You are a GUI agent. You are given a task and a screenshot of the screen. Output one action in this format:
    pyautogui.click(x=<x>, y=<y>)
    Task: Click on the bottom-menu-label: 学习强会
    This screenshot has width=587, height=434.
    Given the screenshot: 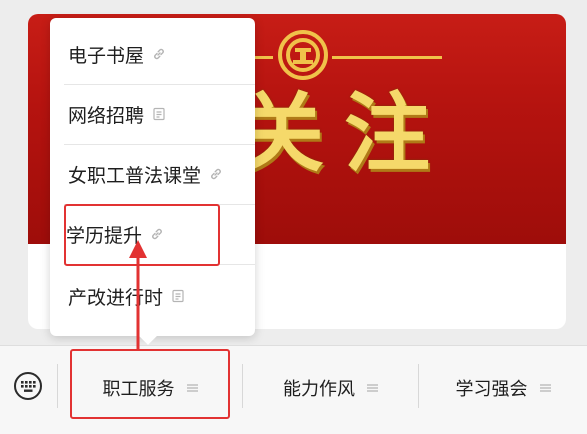 What is the action you would take?
    pyautogui.click(x=491, y=389)
    